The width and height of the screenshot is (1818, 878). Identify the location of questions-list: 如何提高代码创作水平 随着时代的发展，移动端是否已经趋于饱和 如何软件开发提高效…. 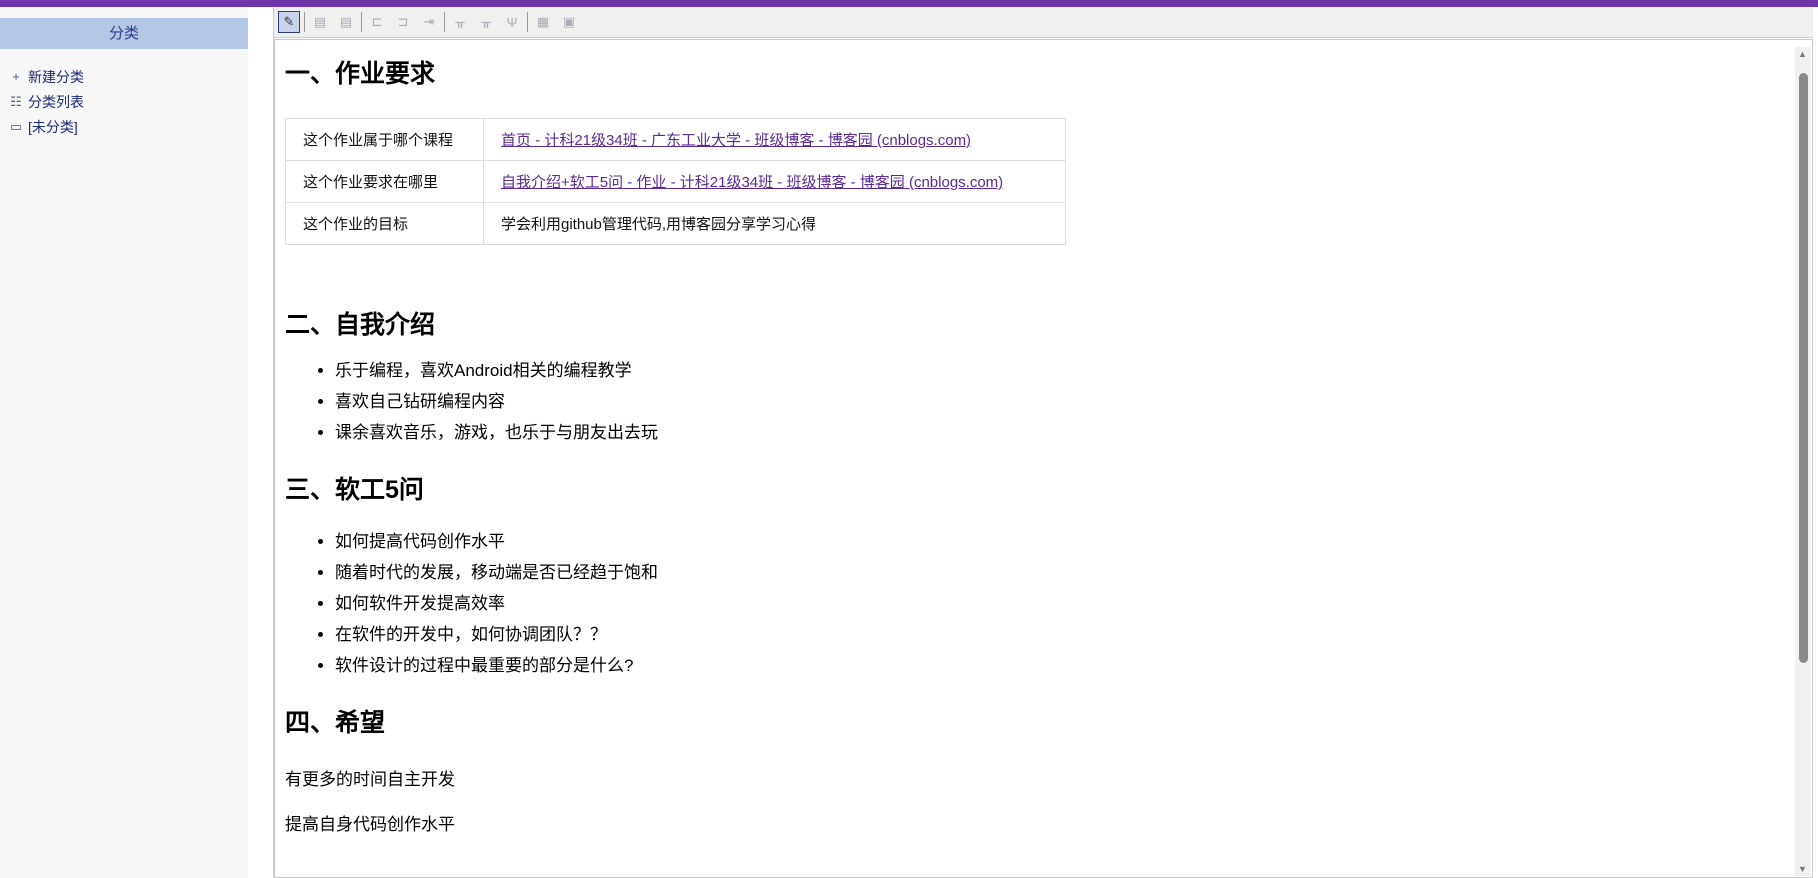
(1068, 603).